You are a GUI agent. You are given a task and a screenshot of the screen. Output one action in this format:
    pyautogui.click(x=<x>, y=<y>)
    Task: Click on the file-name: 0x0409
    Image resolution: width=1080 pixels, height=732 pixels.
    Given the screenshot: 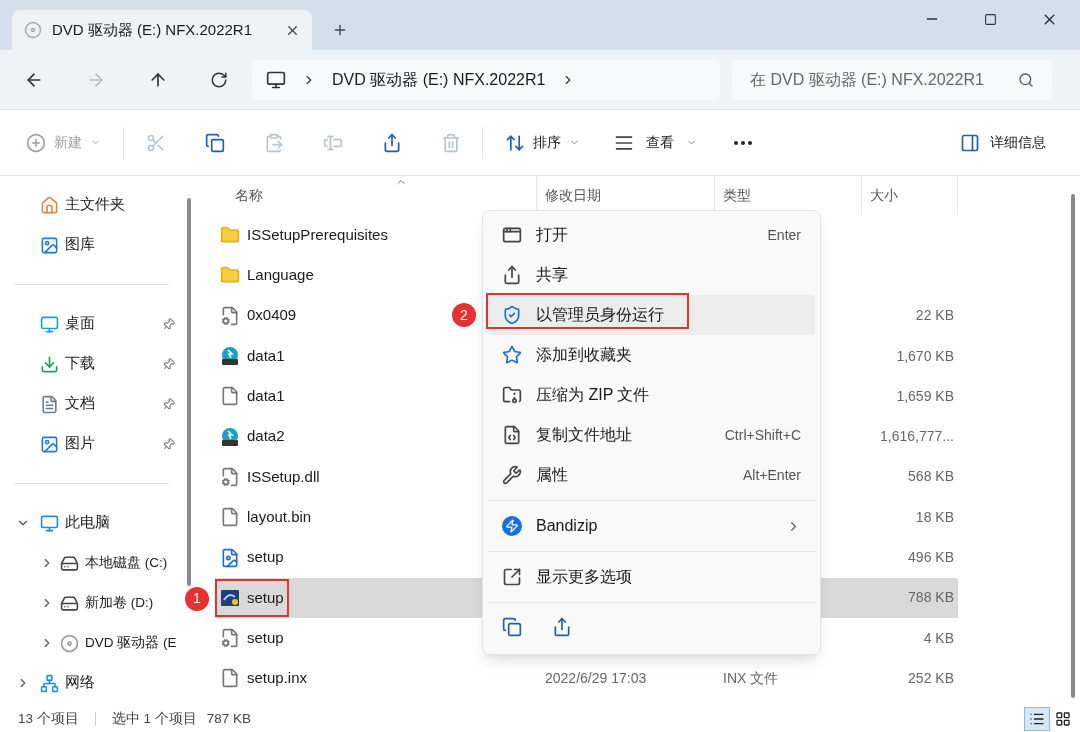 What is the action you would take?
    pyautogui.click(x=272, y=315)
    